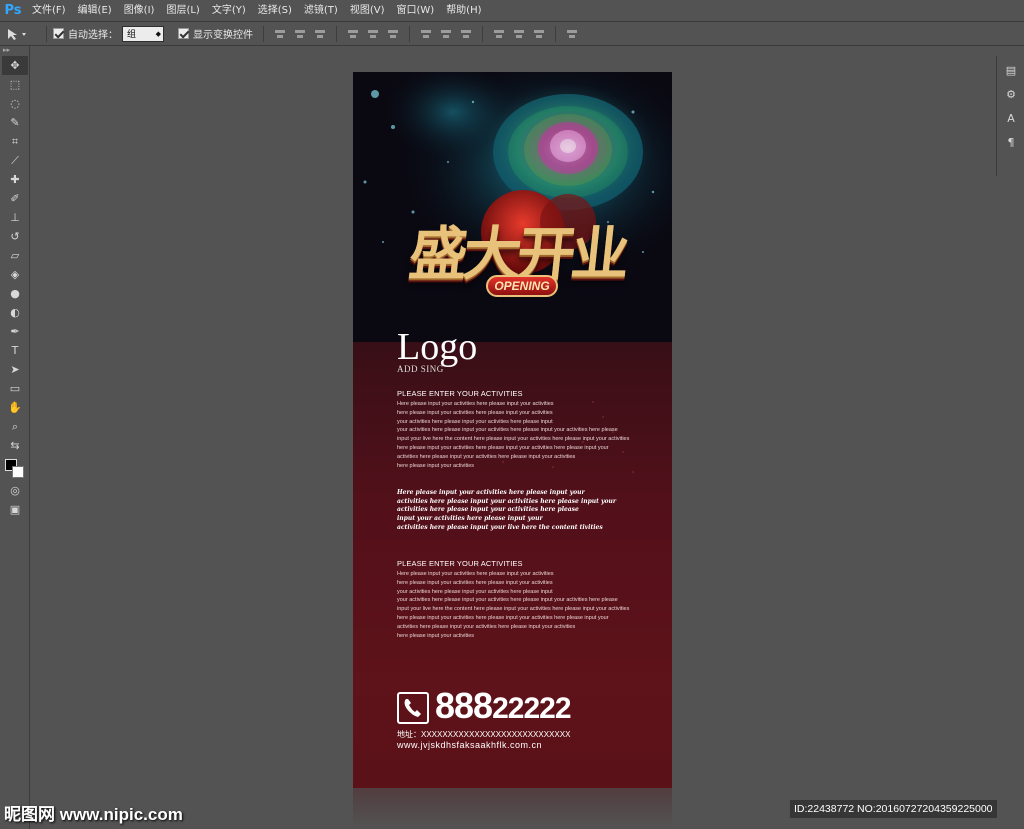 The image size is (1024, 829). What do you see at coordinates (280, 34) in the screenshot?
I see `align-top-icon` at bounding box center [280, 34].